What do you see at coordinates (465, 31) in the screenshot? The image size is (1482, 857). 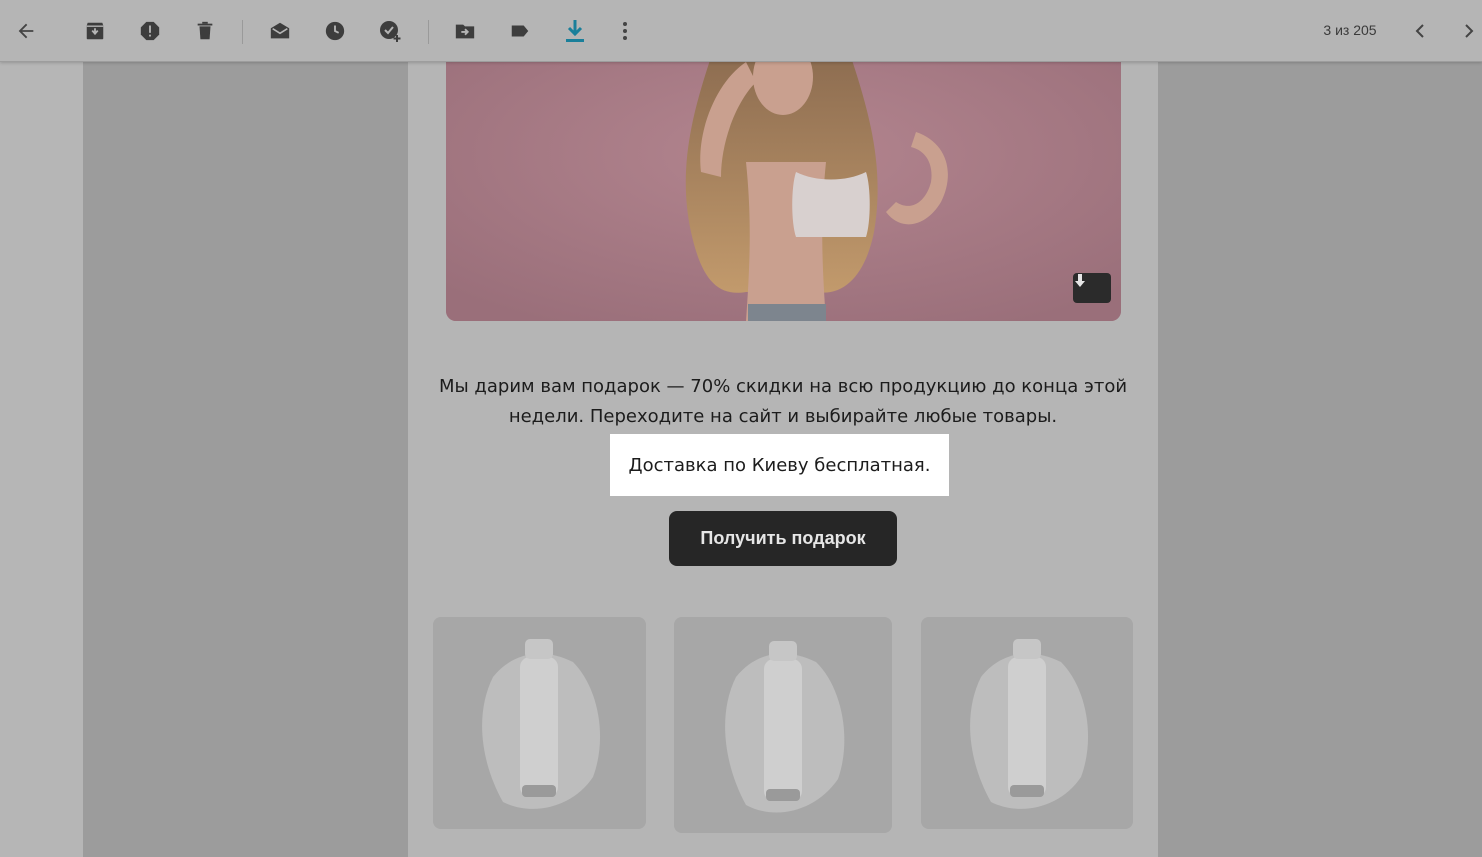 I see `move-to-icon` at bounding box center [465, 31].